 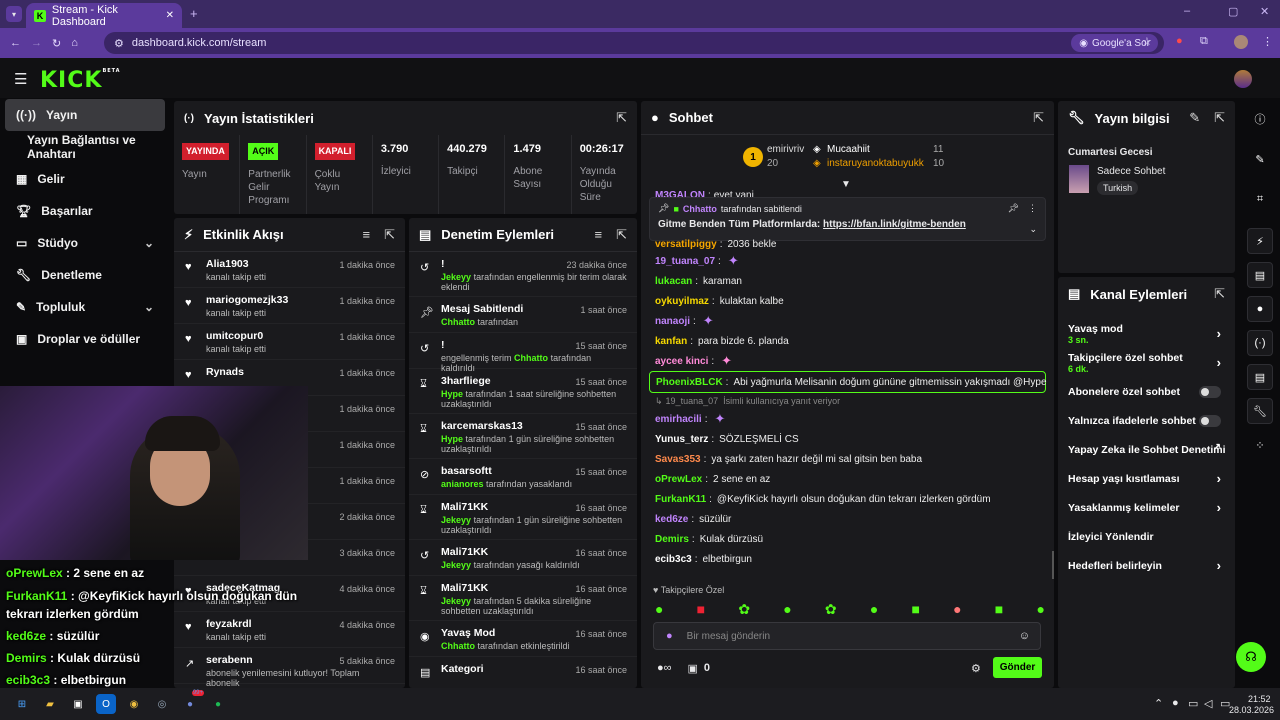 I want to click on chat-username: lukacan, so click(x=673, y=281).